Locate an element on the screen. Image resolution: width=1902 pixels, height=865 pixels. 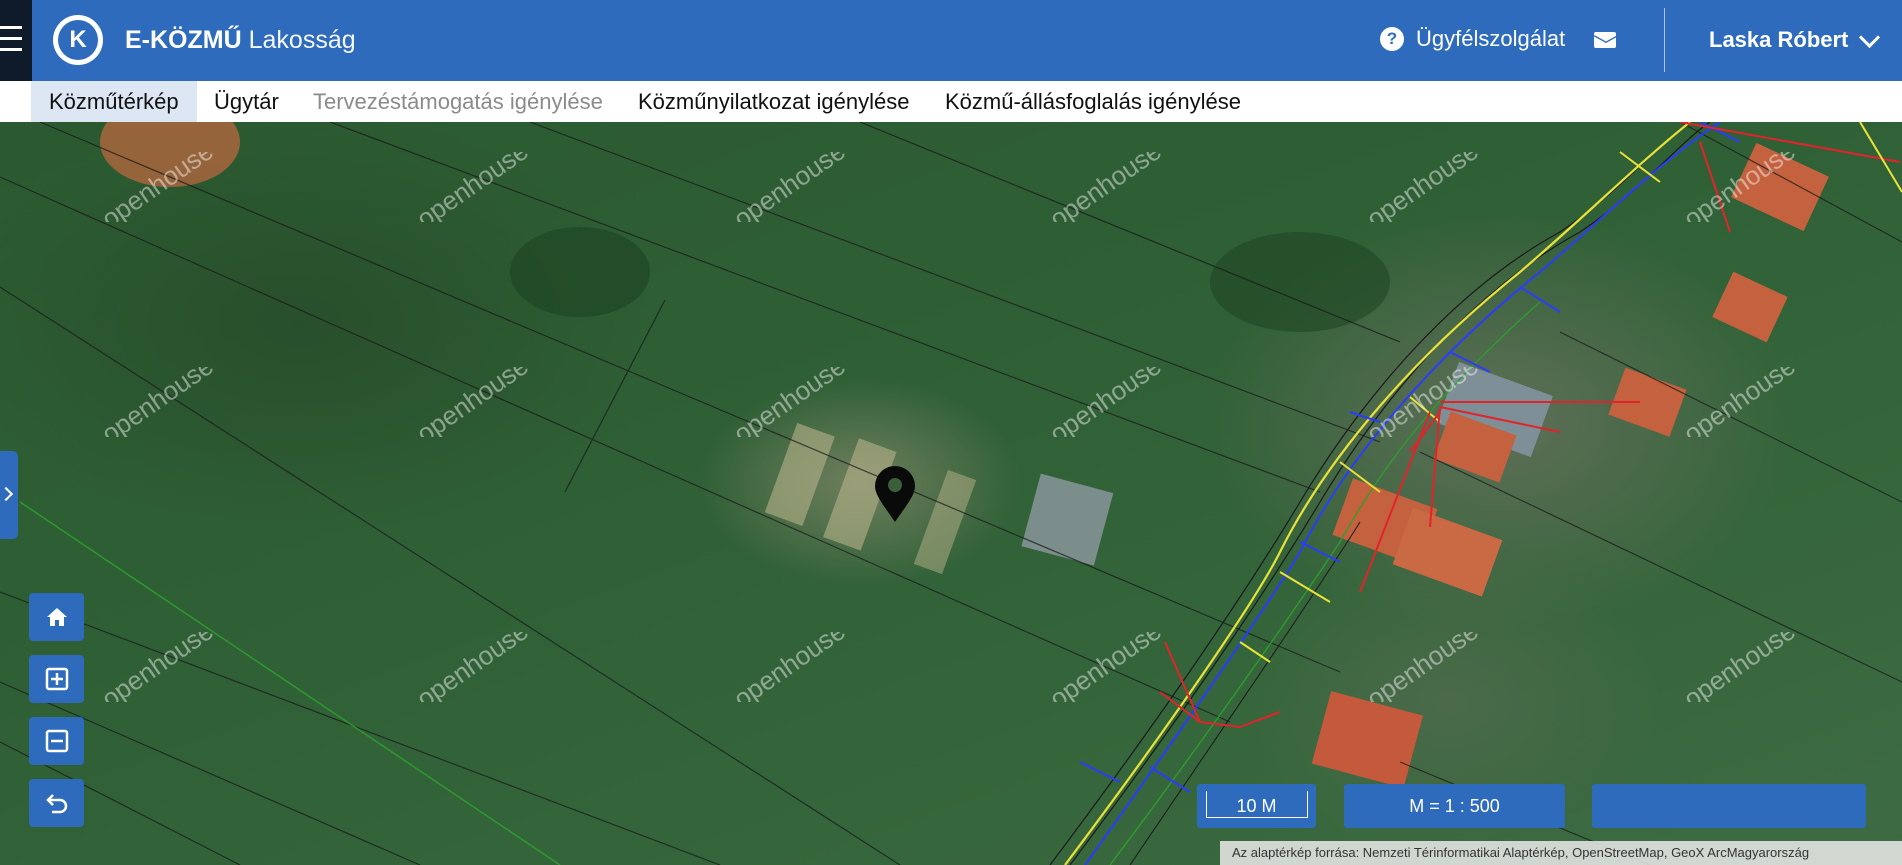
undo-icon is located at coordinates (56, 804).